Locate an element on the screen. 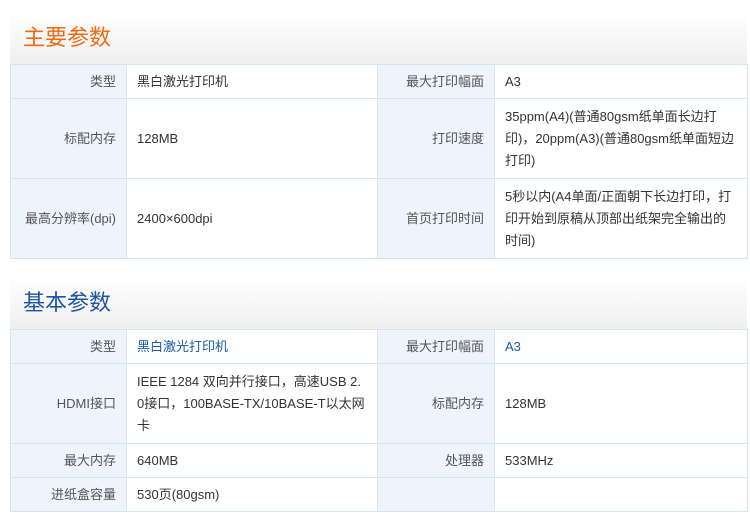 The image size is (750, 518). table-row: 最大内存 640MB 处理器 533MHz is located at coordinates (379, 460).